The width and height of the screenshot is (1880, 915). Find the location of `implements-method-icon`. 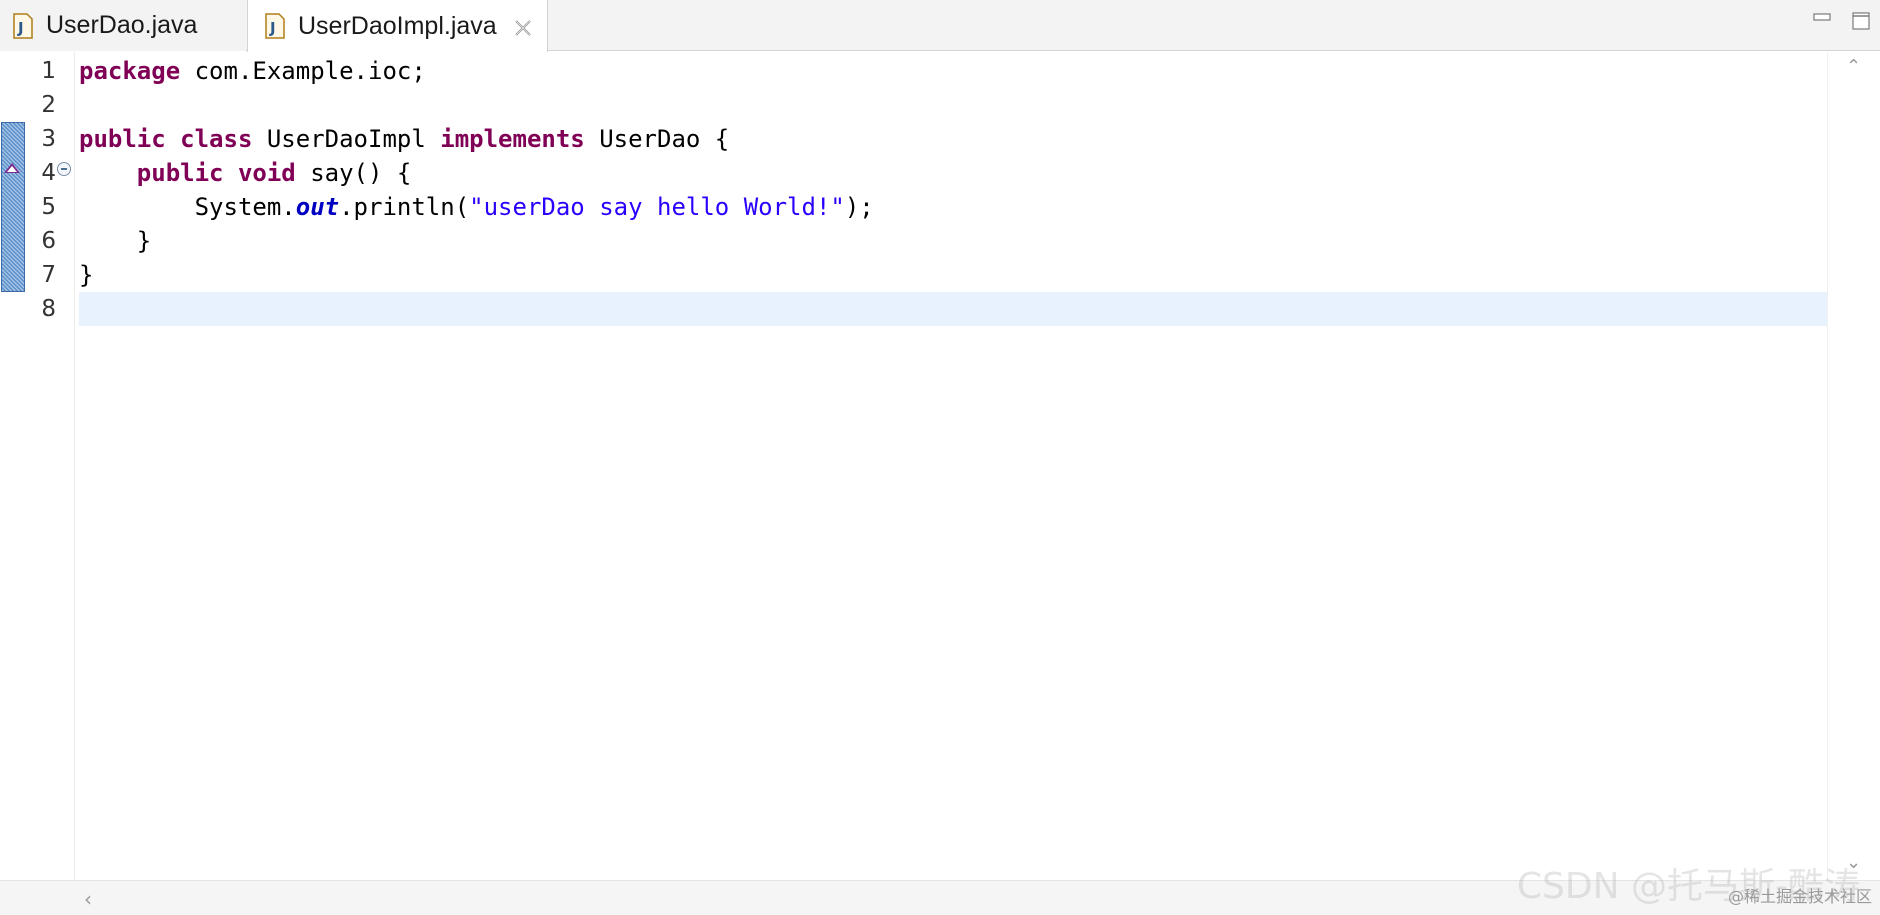

implements-method-icon is located at coordinates (12, 168).